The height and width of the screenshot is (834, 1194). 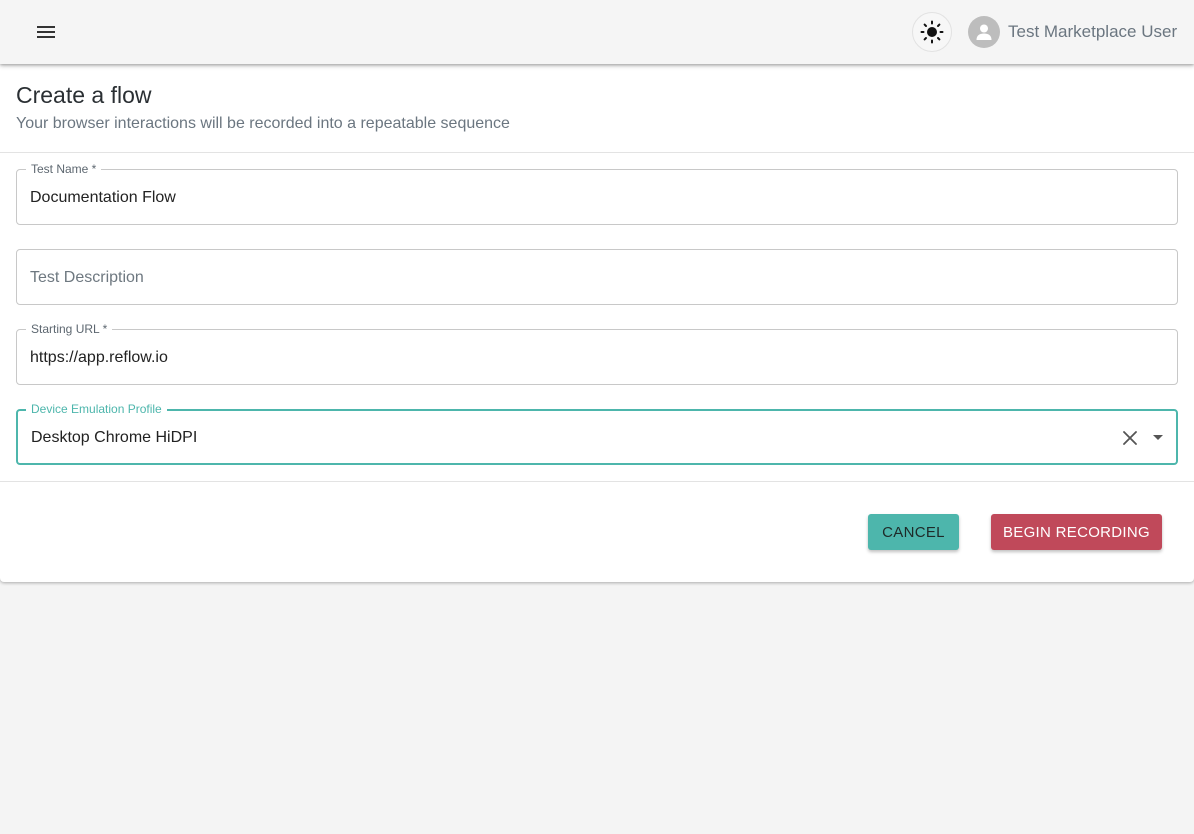 I want to click on cancel-button: CANCEL, so click(x=913, y=532).